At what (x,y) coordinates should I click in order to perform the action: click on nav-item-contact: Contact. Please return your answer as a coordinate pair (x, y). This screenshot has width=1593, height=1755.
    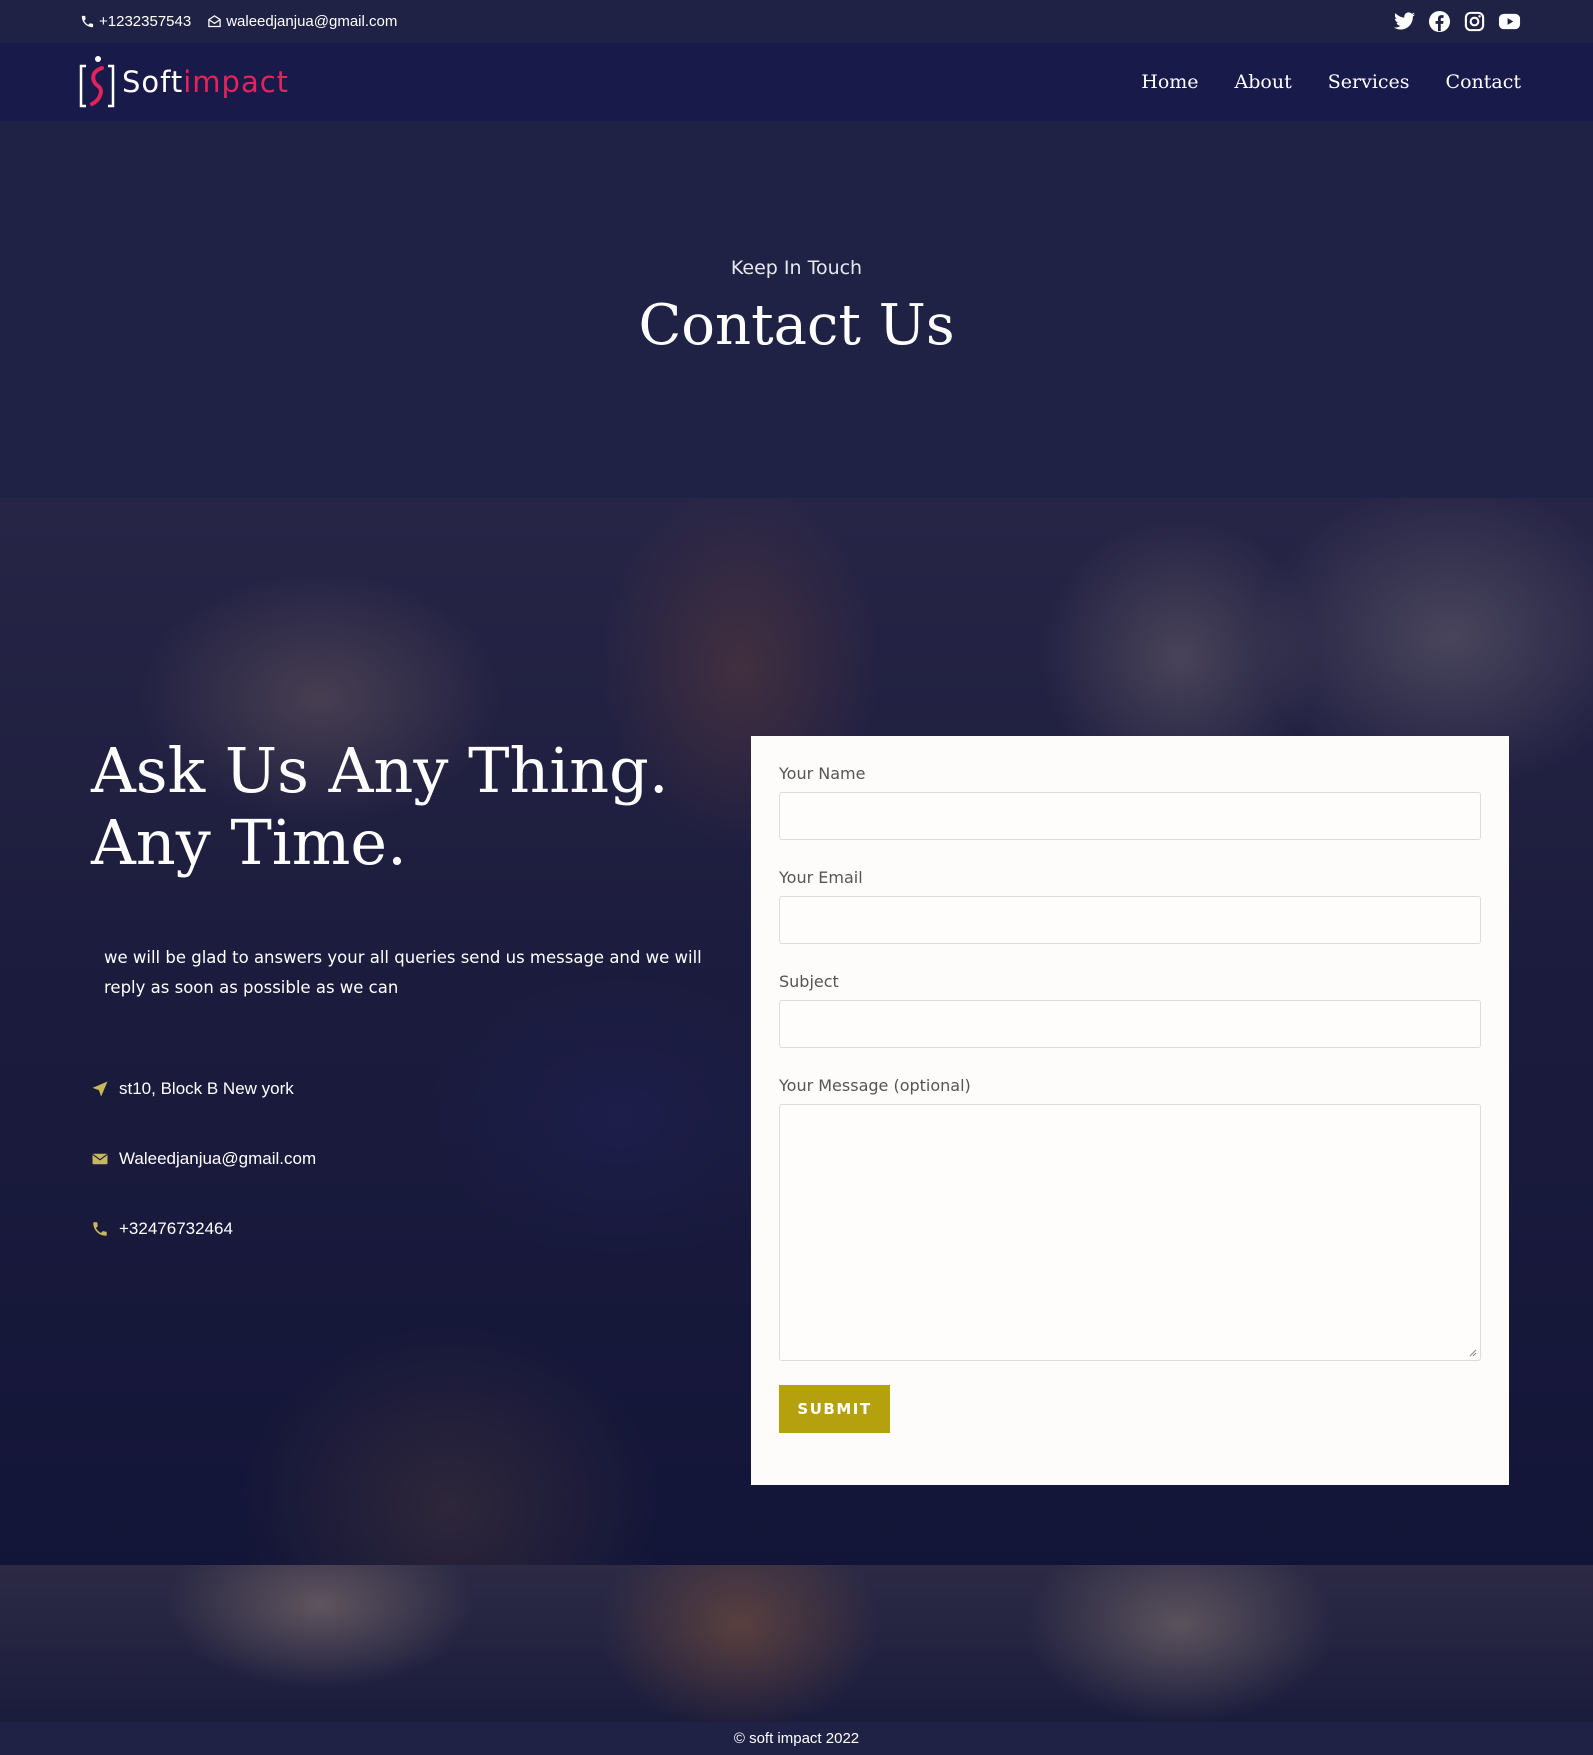
    Looking at the image, I should click on (1483, 82).